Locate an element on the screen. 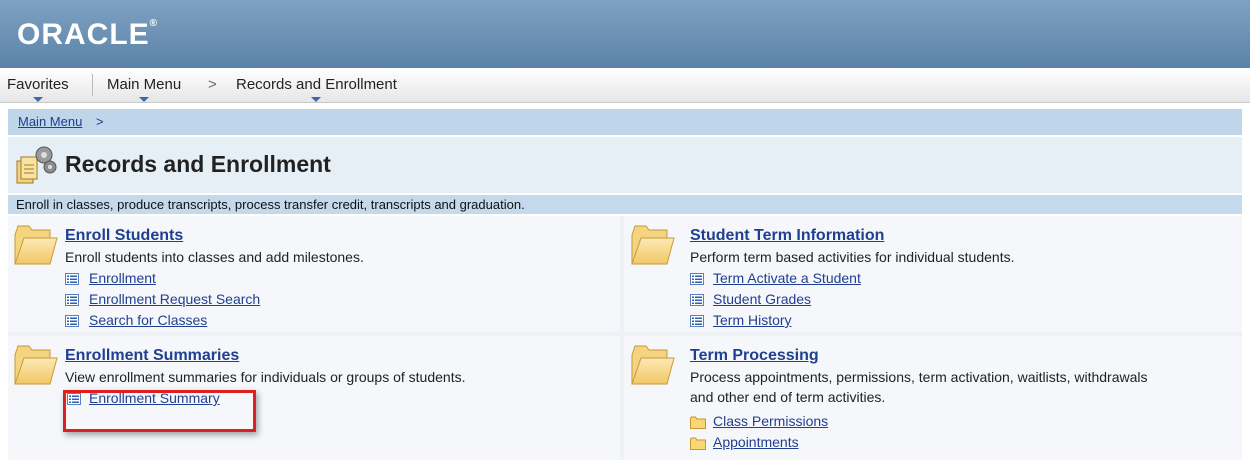 Image resolution: width=1250 pixels, height=460 pixels. link-class-permissions: Class Permissions is located at coordinates (770, 421).